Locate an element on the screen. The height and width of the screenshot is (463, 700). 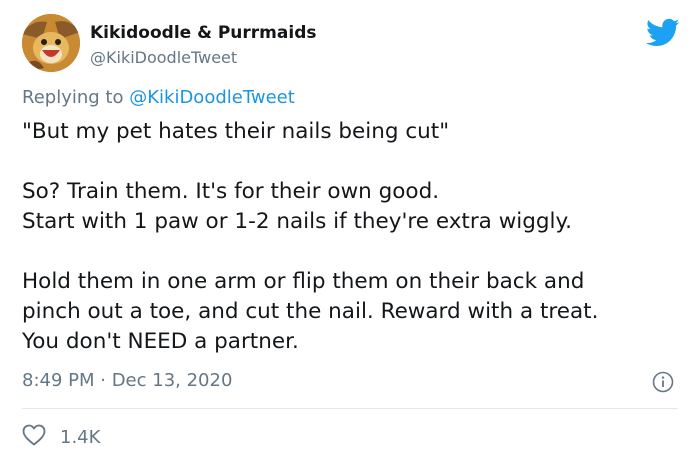
tweet-text-line: "But my pet hates their nails being cut" is located at coordinates (236, 131).